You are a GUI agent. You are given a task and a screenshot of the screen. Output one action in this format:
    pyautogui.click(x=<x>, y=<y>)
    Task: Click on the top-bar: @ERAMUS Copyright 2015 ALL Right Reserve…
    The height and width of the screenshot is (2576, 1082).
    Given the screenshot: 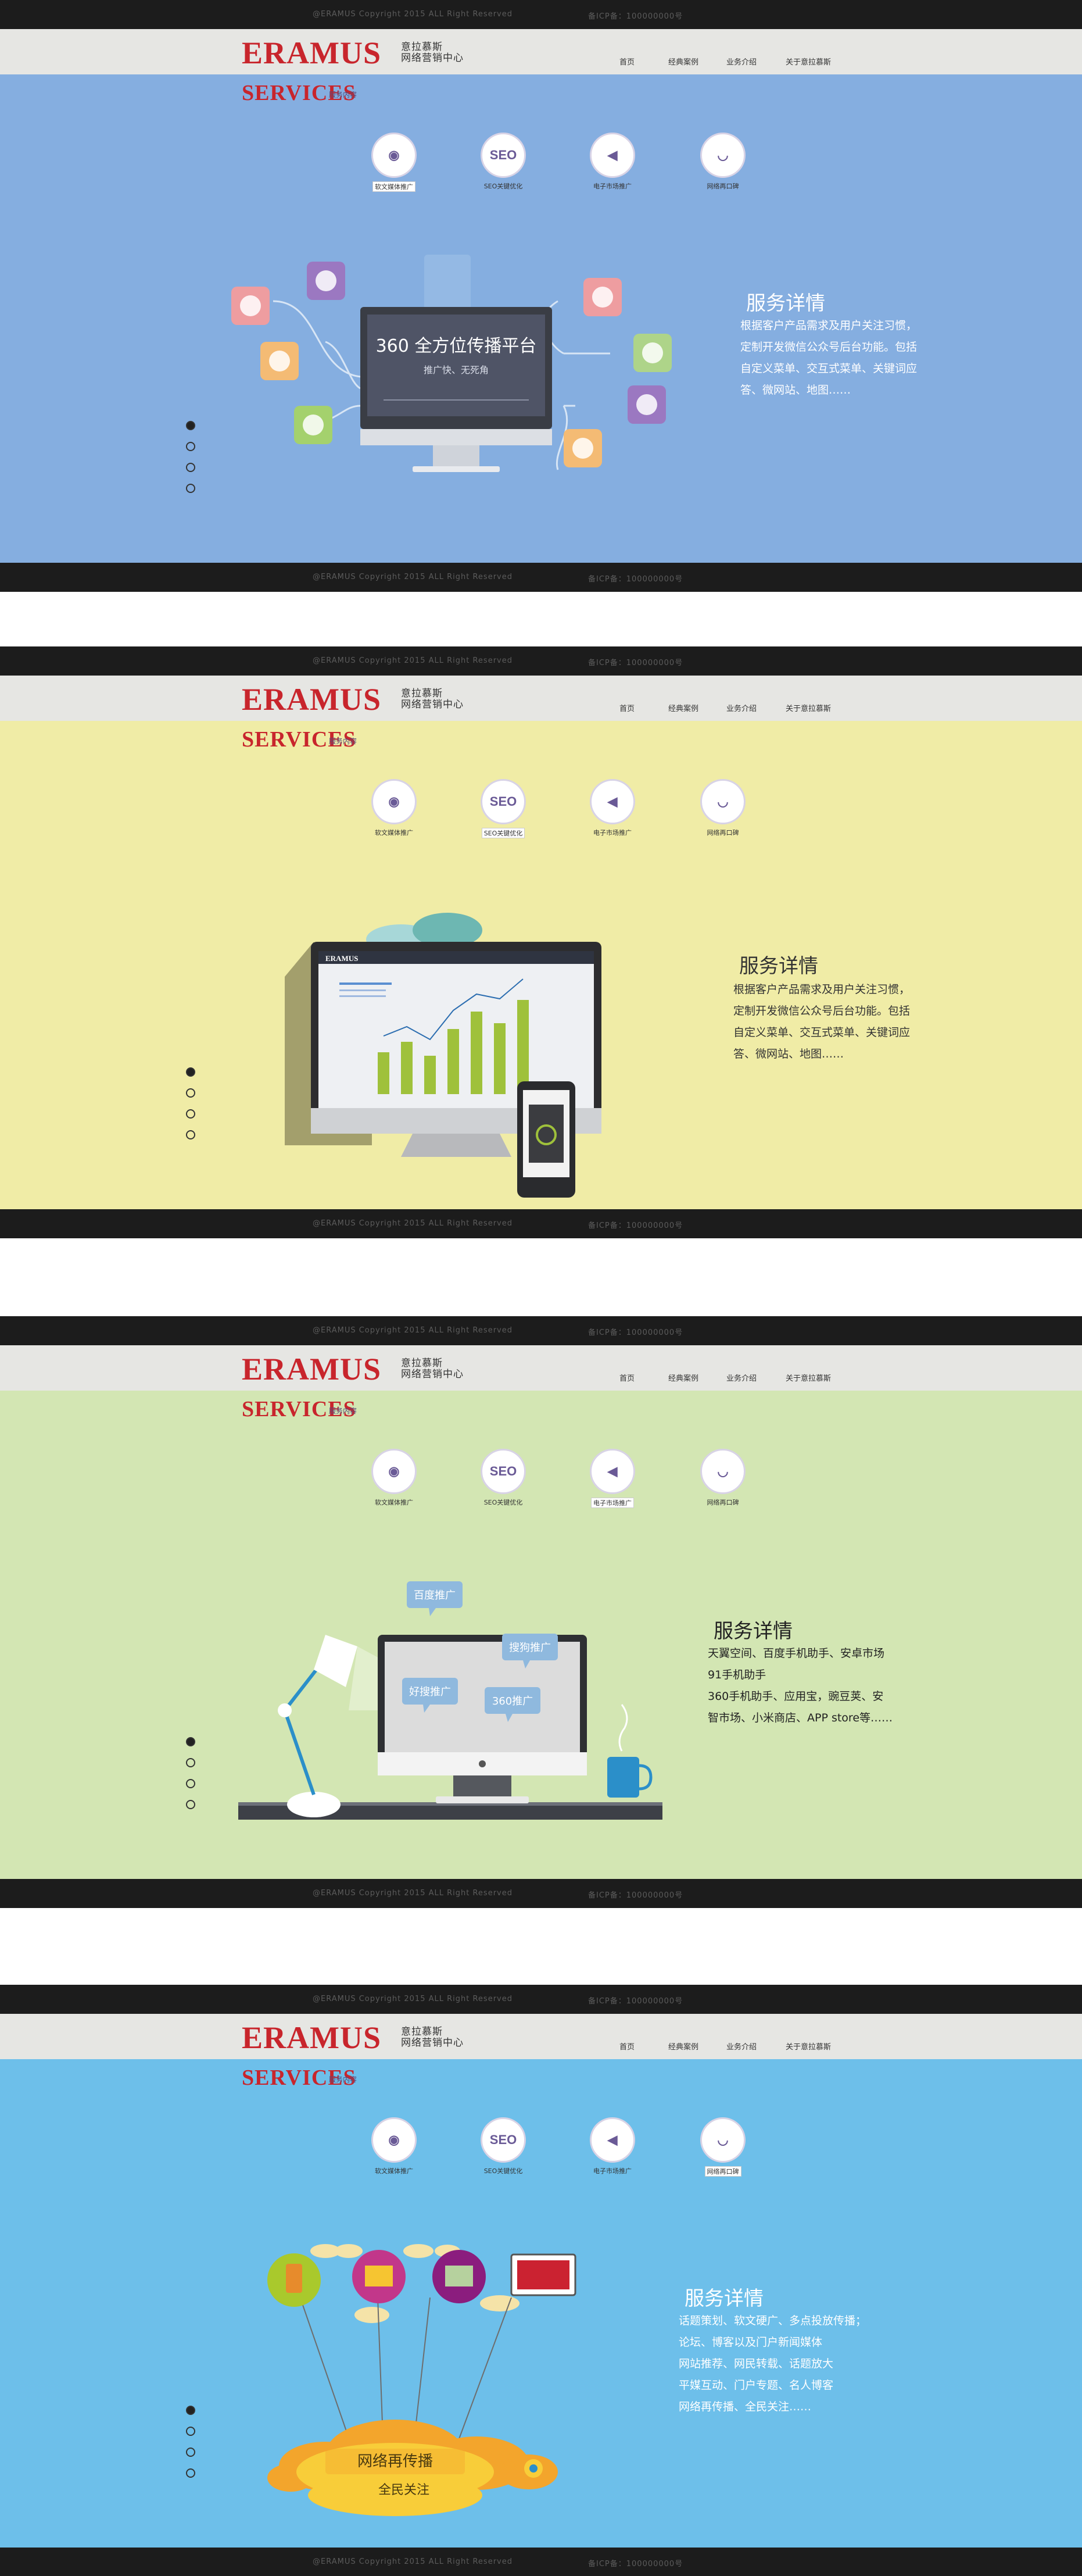 What is the action you would take?
    pyautogui.click(x=541, y=1999)
    